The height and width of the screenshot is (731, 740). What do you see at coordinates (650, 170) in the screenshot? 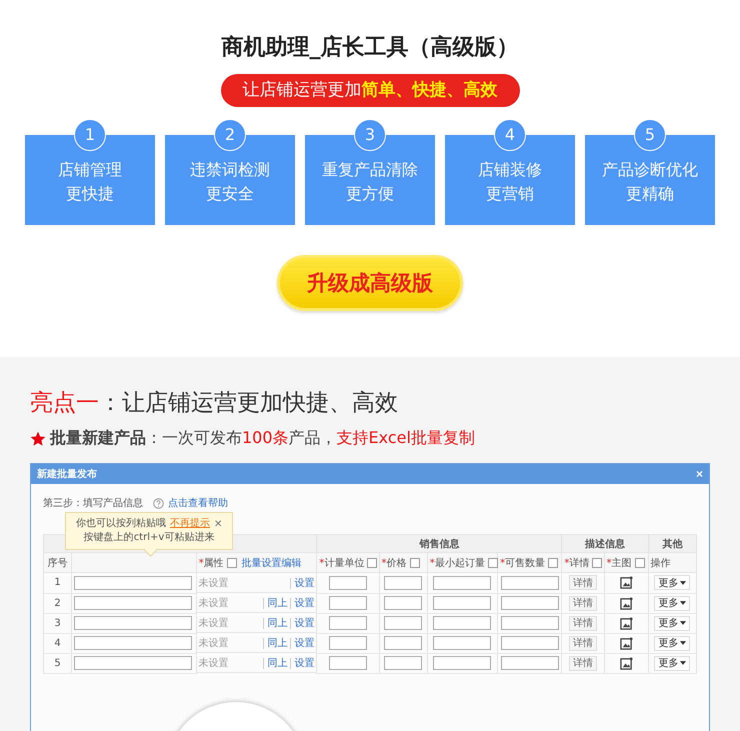
I see `feature-text: 产品诊断优化` at bounding box center [650, 170].